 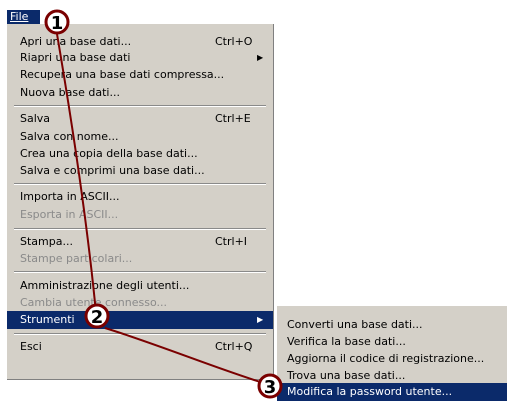 I want to click on callout-badge-3: 3, so click(x=270, y=386).